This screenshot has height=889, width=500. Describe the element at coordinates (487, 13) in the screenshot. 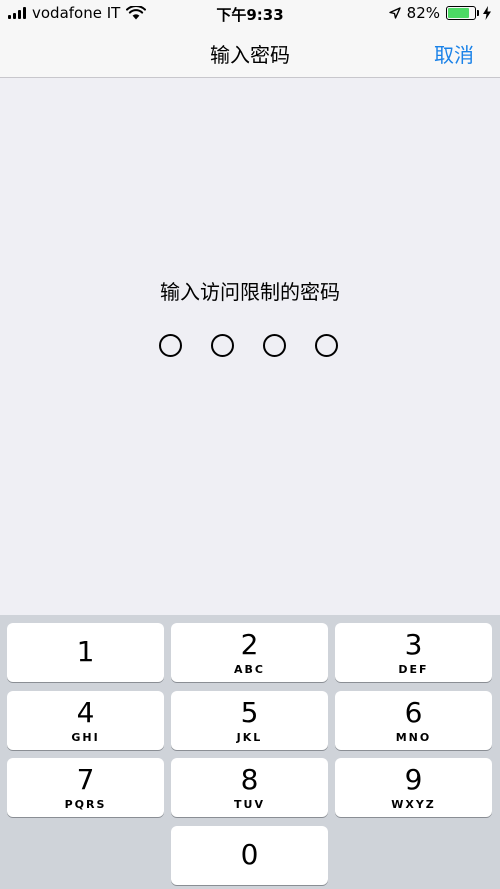

I see `charging-bolt-icon` at that location.